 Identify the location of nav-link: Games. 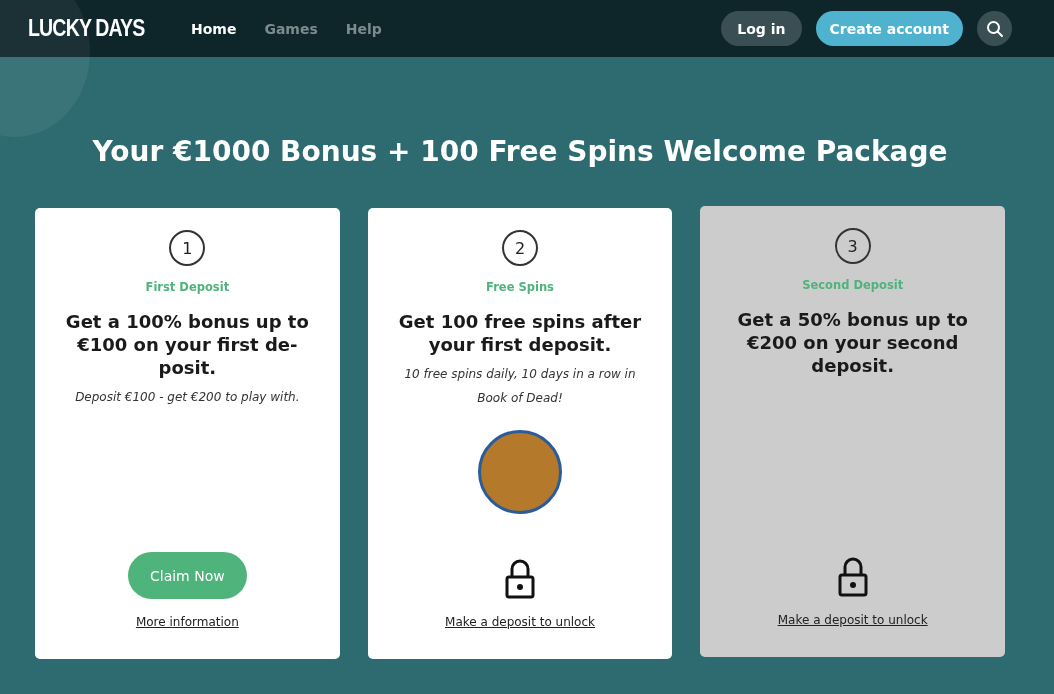
(291, 28).